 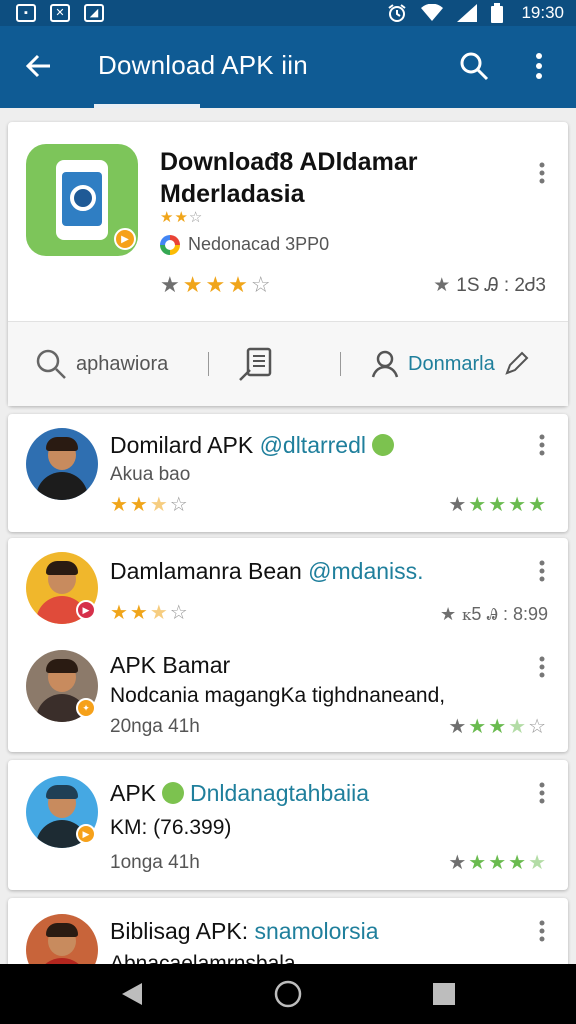 I want to click on arrow-left-icon, so click(x=37, y=66).